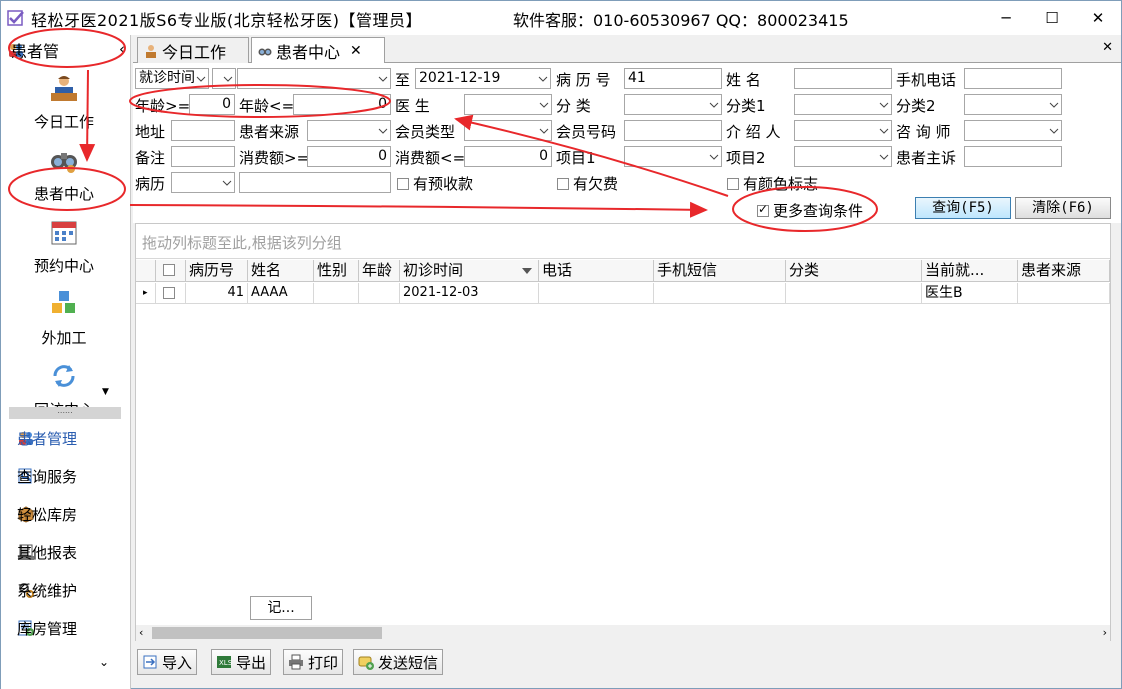 The width and height of the screenshot is (1122, 689). What do you see at coordinates (623, 633) in the screenshot?
I see `horizontal-scrollbar: ‹ ›` at bounding box center [623, 633].